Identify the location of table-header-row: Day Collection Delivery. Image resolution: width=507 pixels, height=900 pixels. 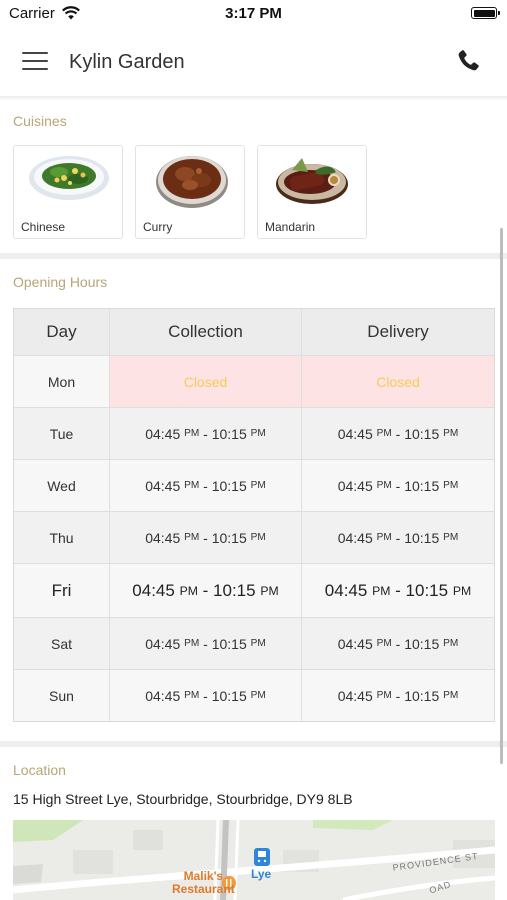
(254, 332).